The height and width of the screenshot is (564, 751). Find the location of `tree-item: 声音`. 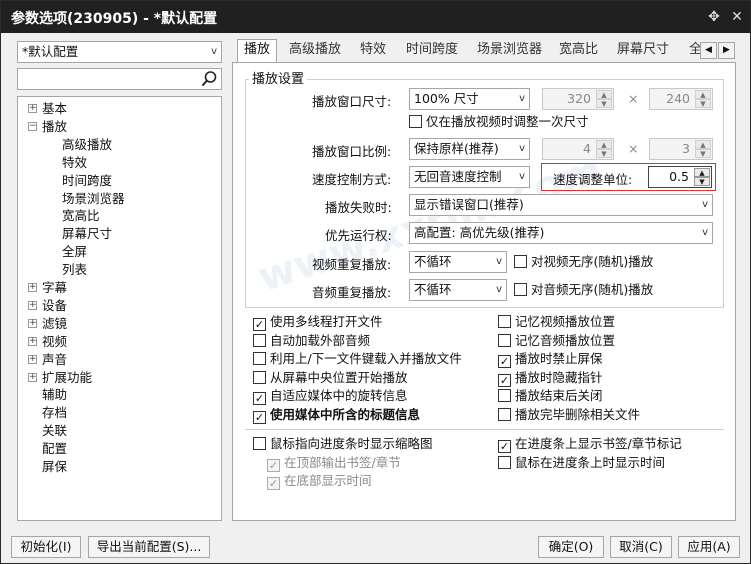

tree-item: 声音 is located at coordinates (54, 359).